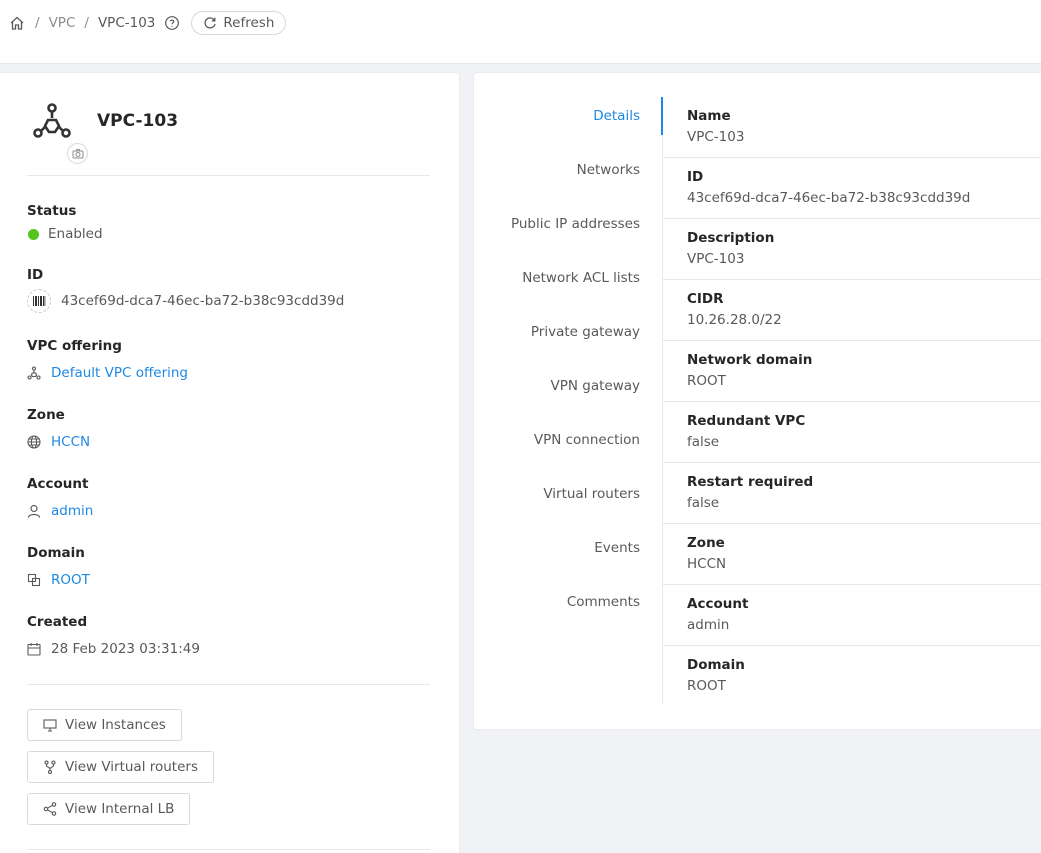 The height and width of the screenshot is (853, 1041). What do you see at coordinates (581, 278) in the screenshot?
I see `tab-network-acl-lists: Network ACL lists` at bounding box center [581, 278].